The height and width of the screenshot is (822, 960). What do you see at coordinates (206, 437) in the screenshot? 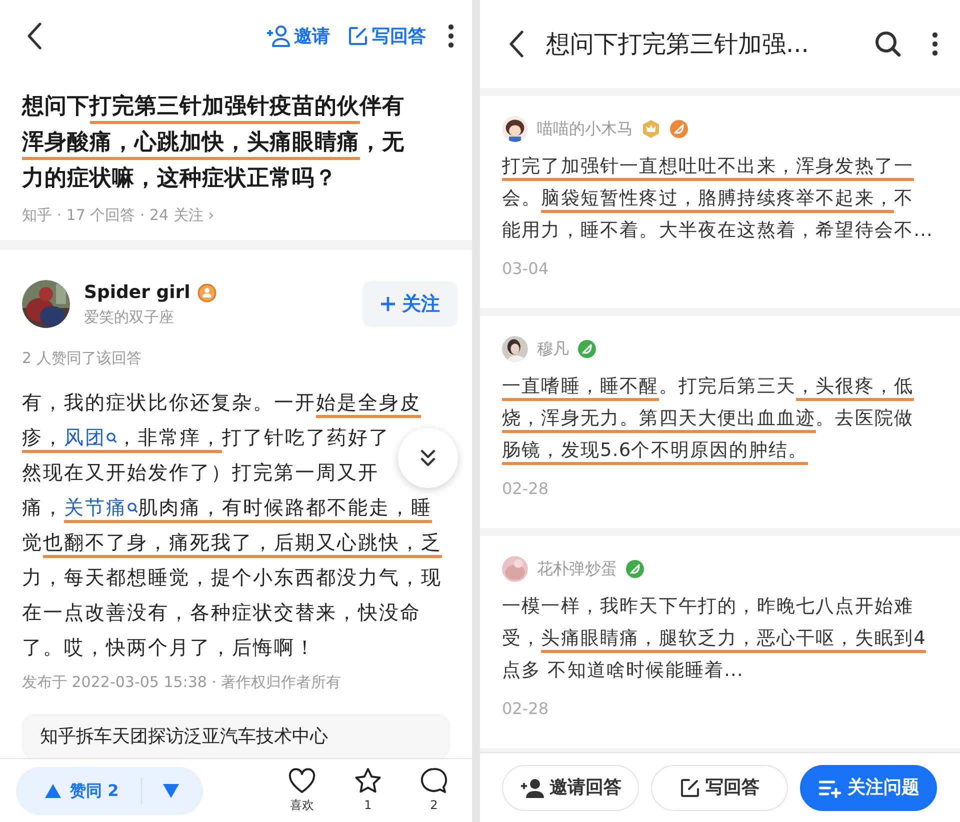
I see `answer-text-line: 疹，风团 ，非常痒，打了针吃了药好了` at bounding box center [206, 437].